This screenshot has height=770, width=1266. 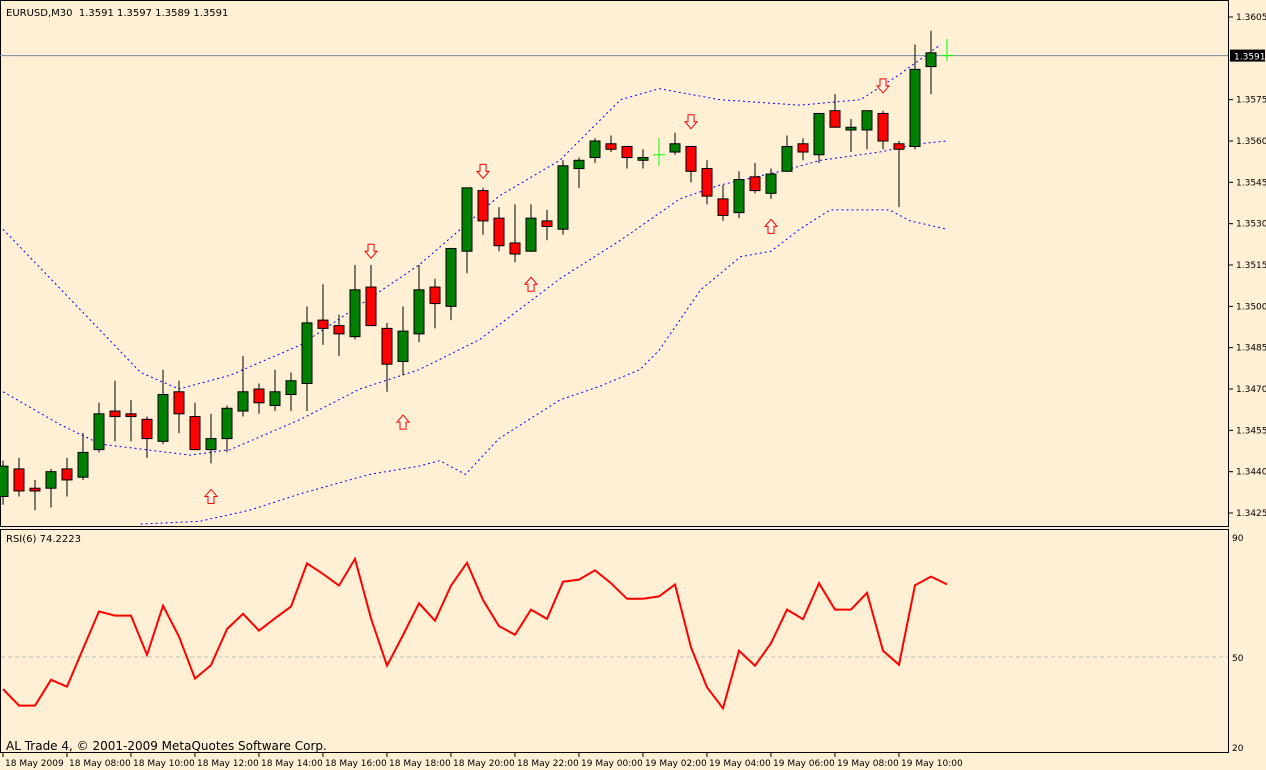 I want to click on time-tick-label: 18 May 14:00, so click(x=292, y=764).